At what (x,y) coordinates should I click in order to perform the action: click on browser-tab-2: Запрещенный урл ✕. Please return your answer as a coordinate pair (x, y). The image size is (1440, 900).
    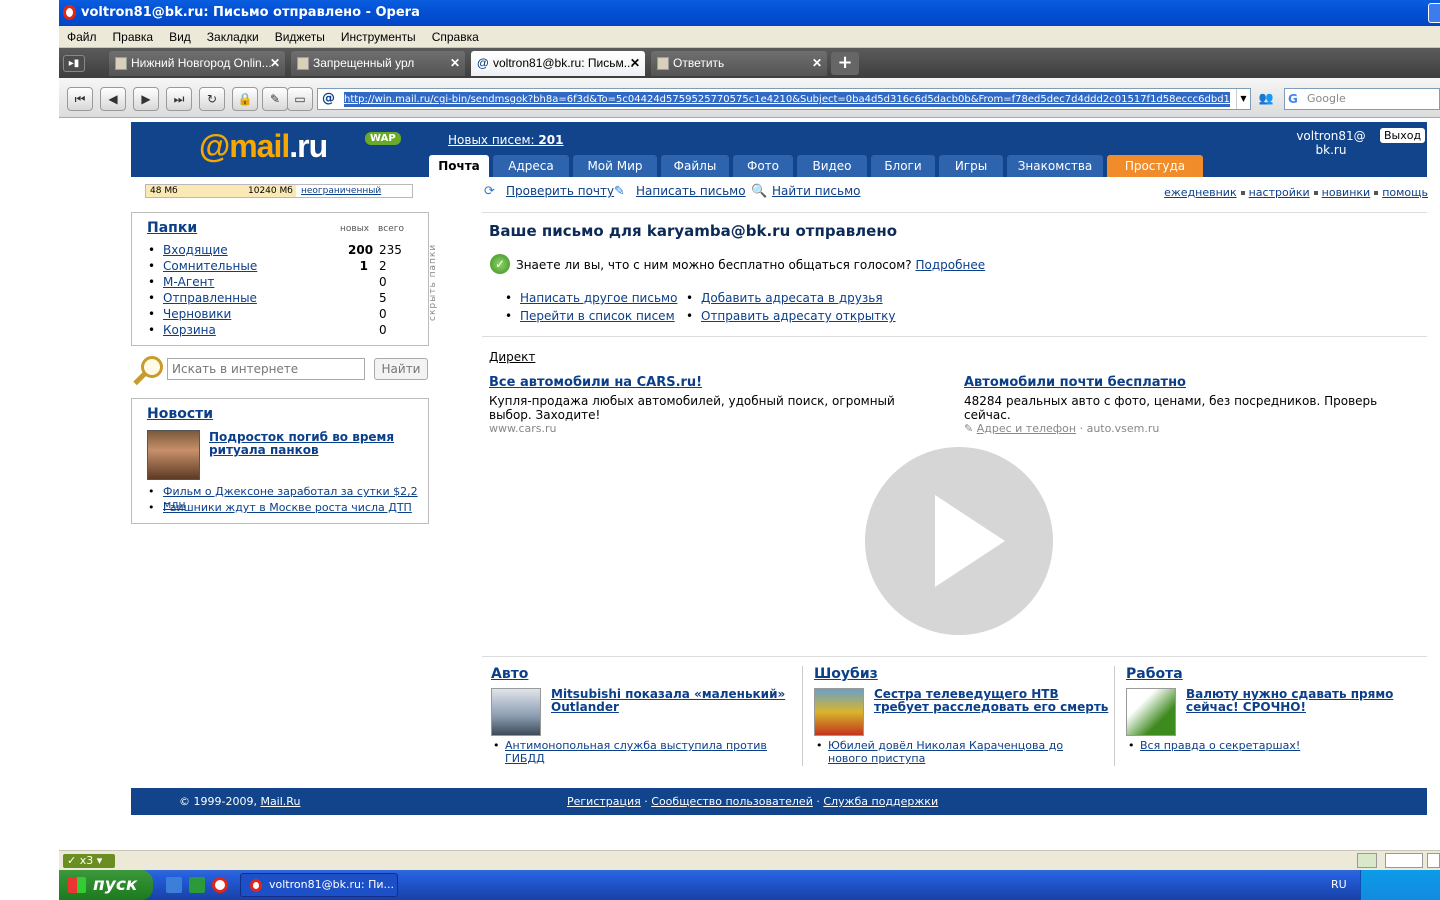
    Looking at the image, I should click on (378, 63).